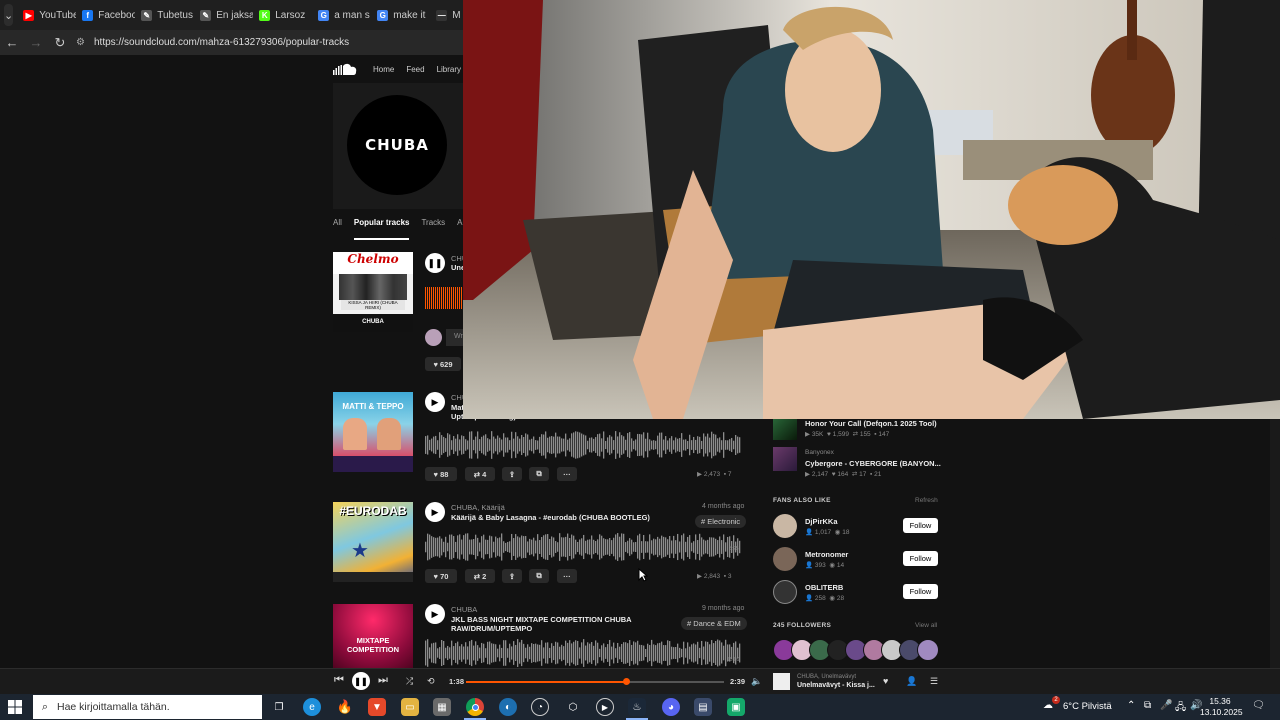 The width and height of the screenshot is (1280, 720). What do you see at coordinates (824, 587) in the screenshot?
I see `fan-name-3: OBLITERB` at bounding box center [824, 587].